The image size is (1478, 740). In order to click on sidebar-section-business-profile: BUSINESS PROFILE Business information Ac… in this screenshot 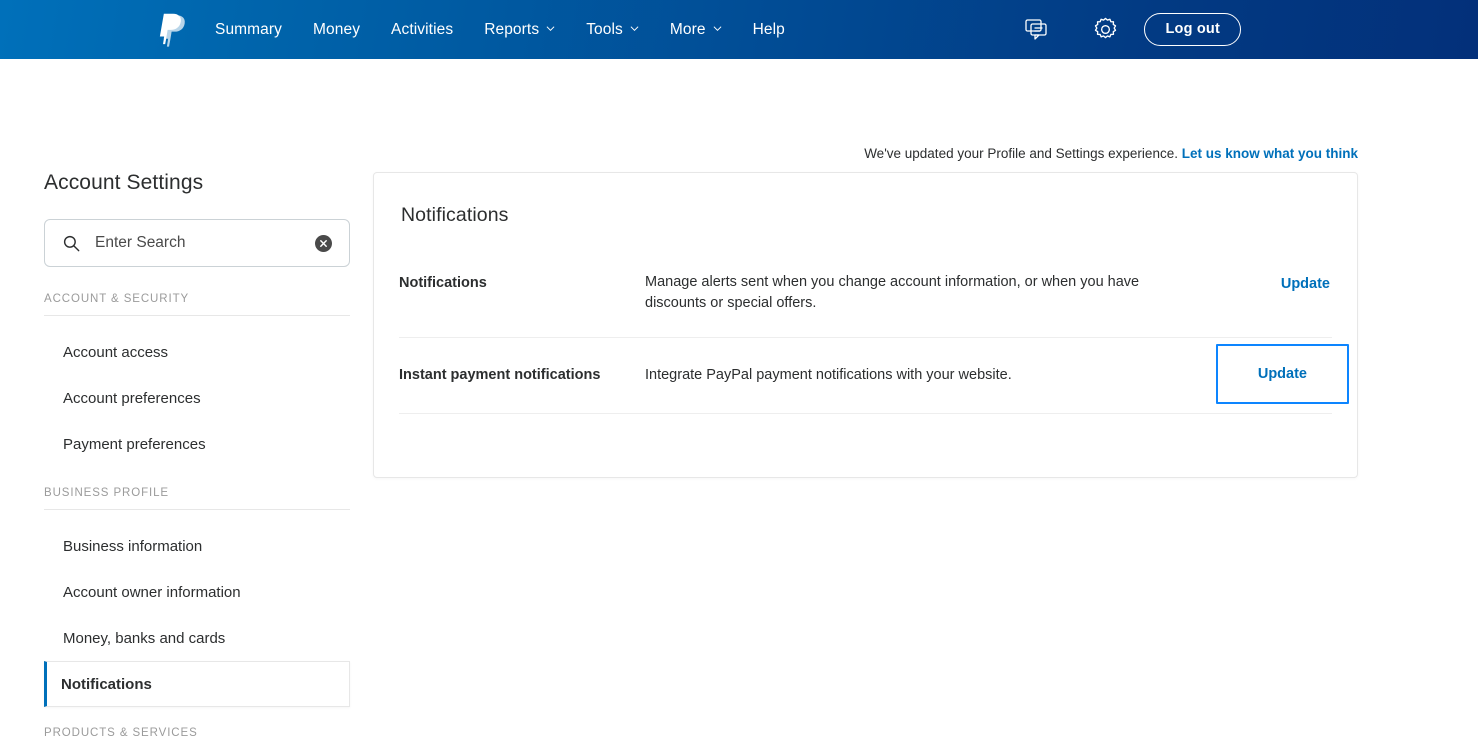, I will do `click(197, 597)`.